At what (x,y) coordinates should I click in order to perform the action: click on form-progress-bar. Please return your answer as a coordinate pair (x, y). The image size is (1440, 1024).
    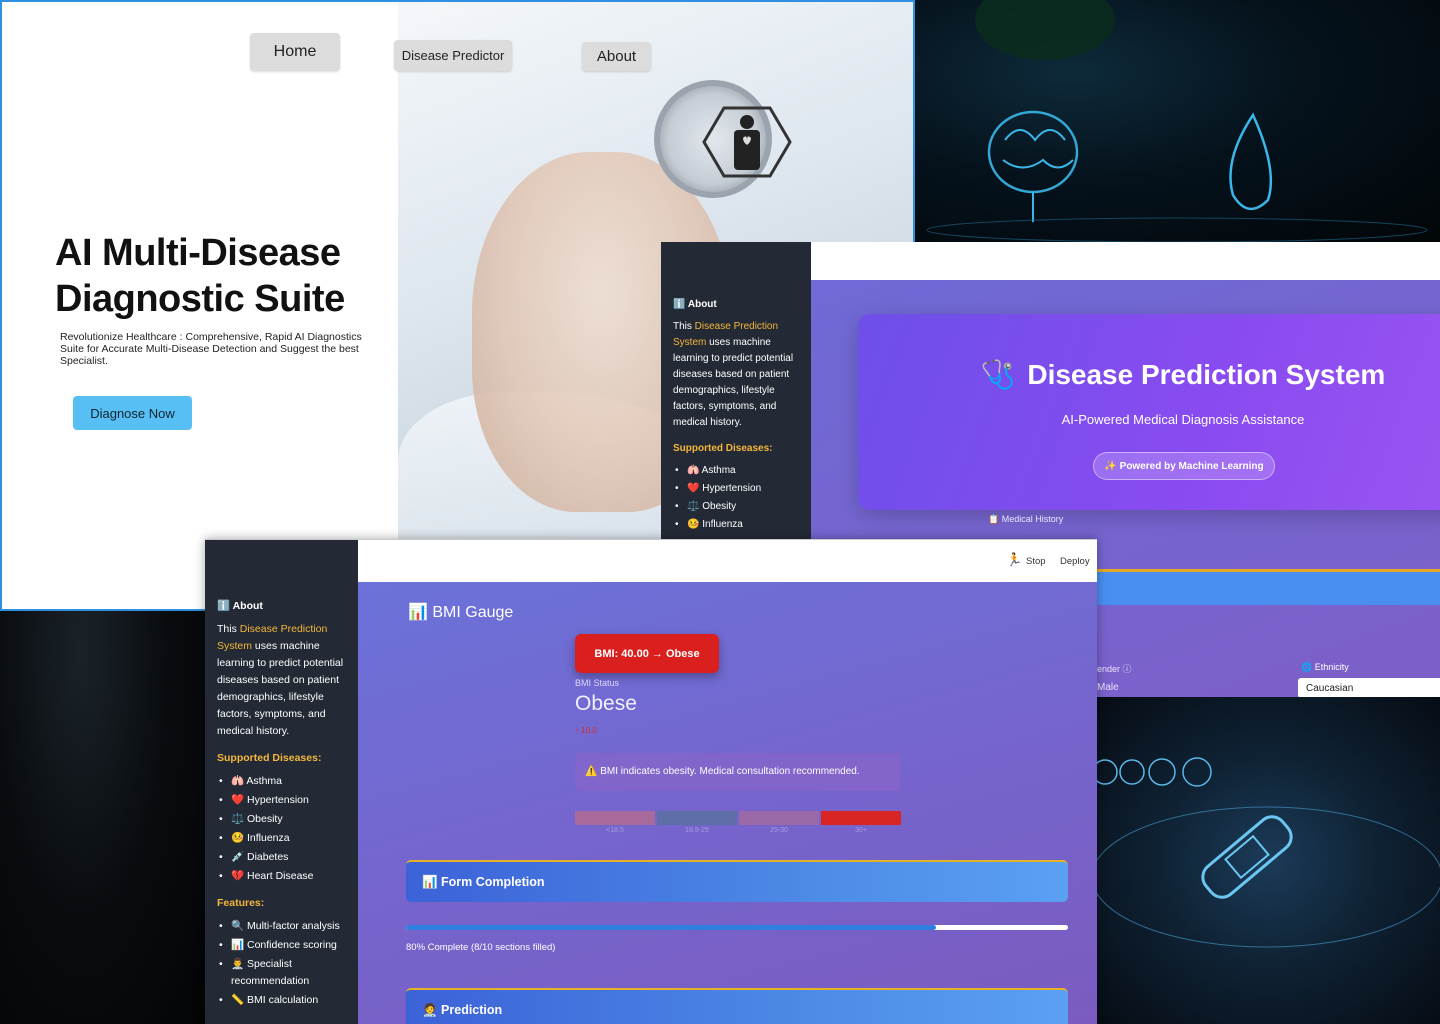
    Looking at the image, I should click on (737, 927).